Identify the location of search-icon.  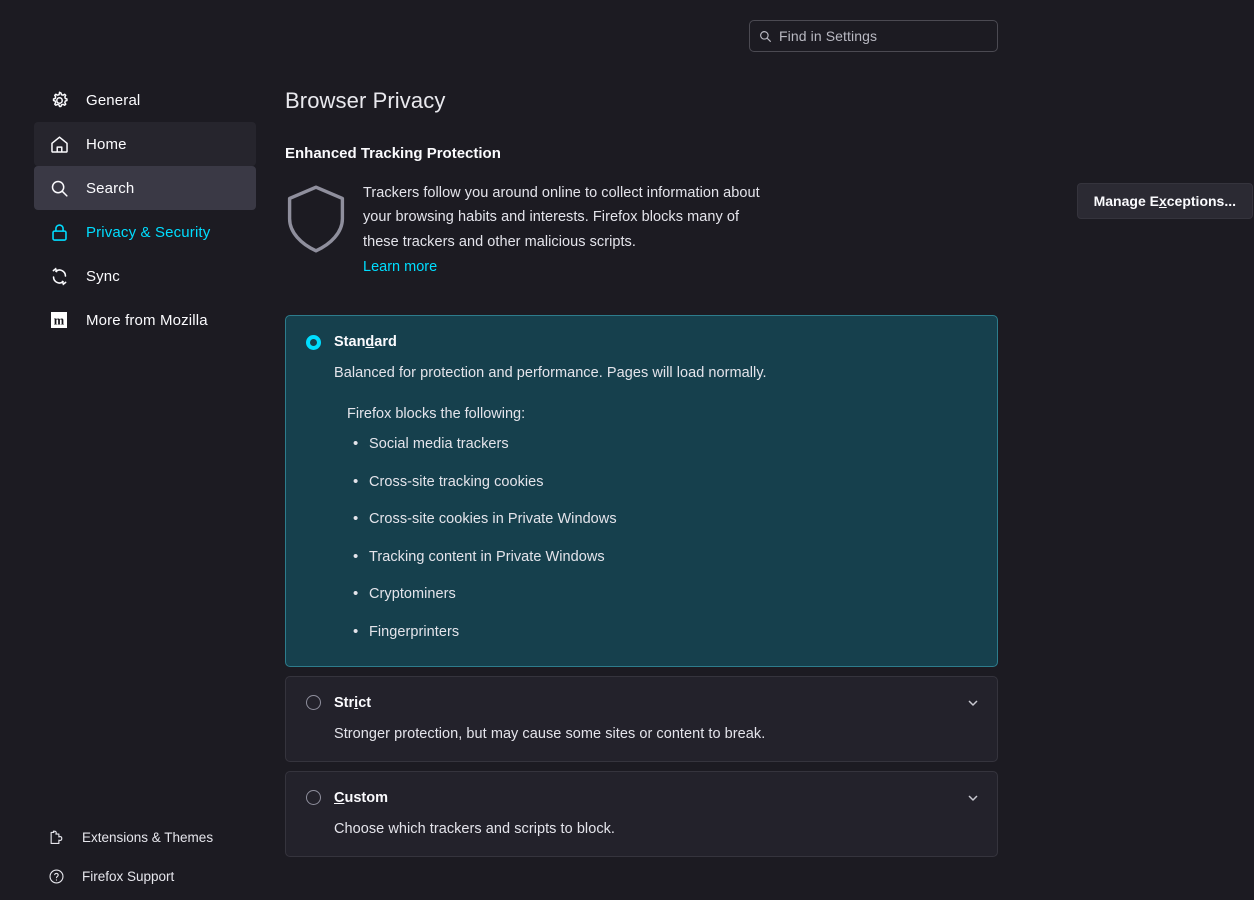
(59, 188).